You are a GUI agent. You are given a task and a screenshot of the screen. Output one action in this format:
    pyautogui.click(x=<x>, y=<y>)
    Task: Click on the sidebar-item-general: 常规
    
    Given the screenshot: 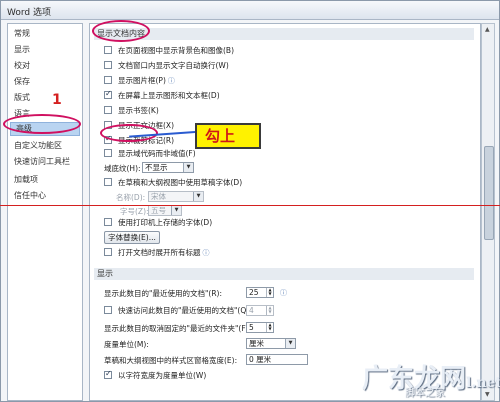 What is the action you would take?
    pyautogui.click(x=22, y=33)
    